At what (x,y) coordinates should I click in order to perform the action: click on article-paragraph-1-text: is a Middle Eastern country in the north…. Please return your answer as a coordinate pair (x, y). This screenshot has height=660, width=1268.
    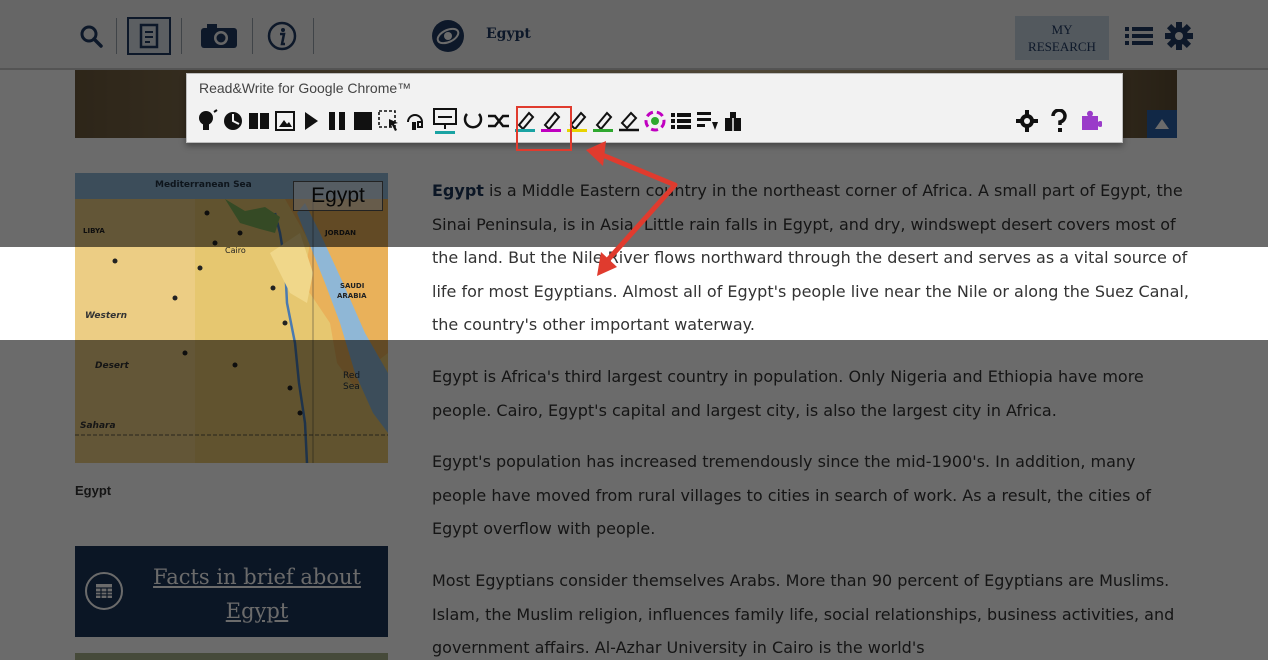
    Looking at the image, I should click on (810, 258).